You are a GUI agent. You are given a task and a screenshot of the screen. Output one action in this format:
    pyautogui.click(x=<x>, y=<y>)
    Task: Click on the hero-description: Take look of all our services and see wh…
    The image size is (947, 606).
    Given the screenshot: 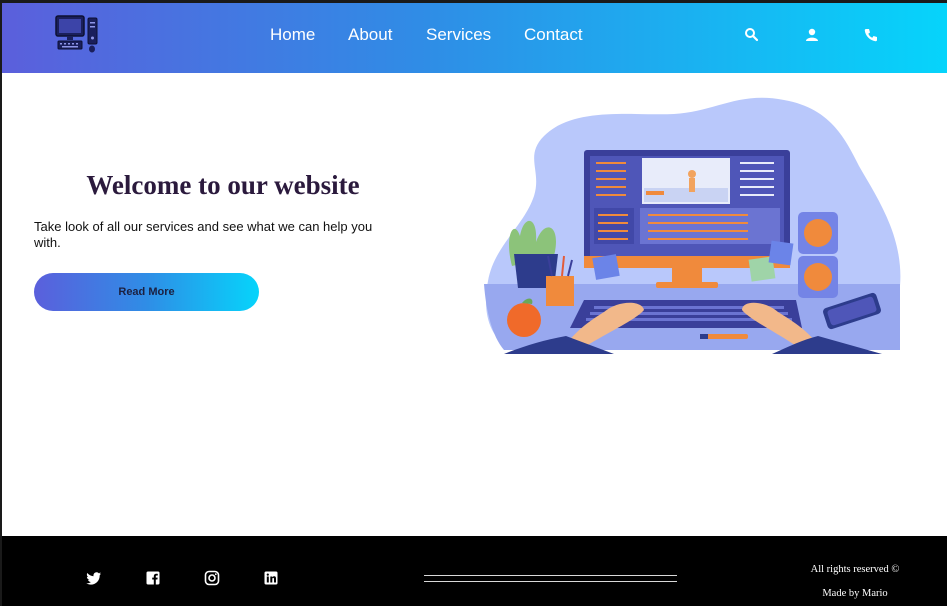 What is the action you would take?
    pyautogui.click(x=203, y=234)
    